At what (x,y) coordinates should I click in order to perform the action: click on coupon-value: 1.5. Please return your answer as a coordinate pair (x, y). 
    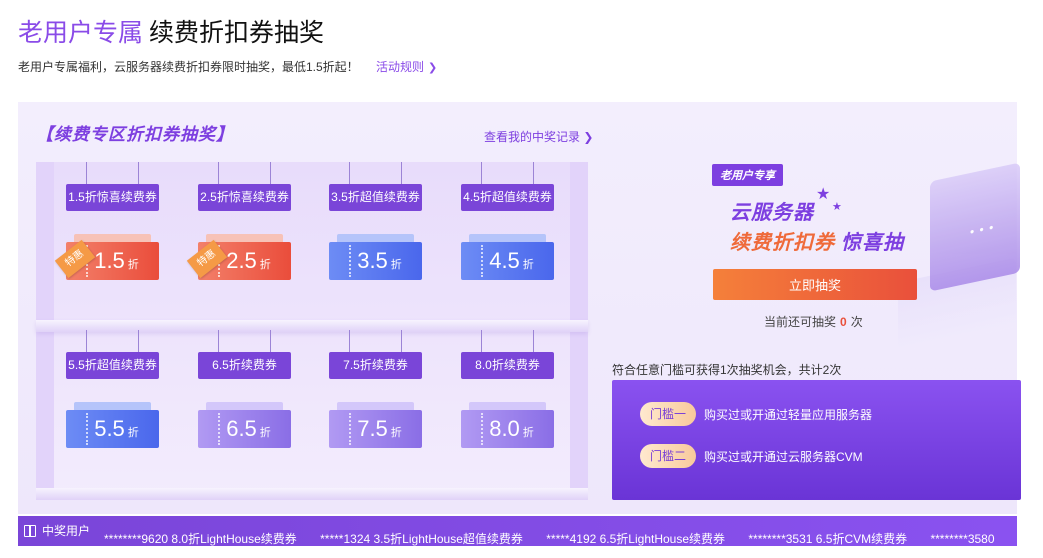
    Looking at the image, I should click on (109, 260).